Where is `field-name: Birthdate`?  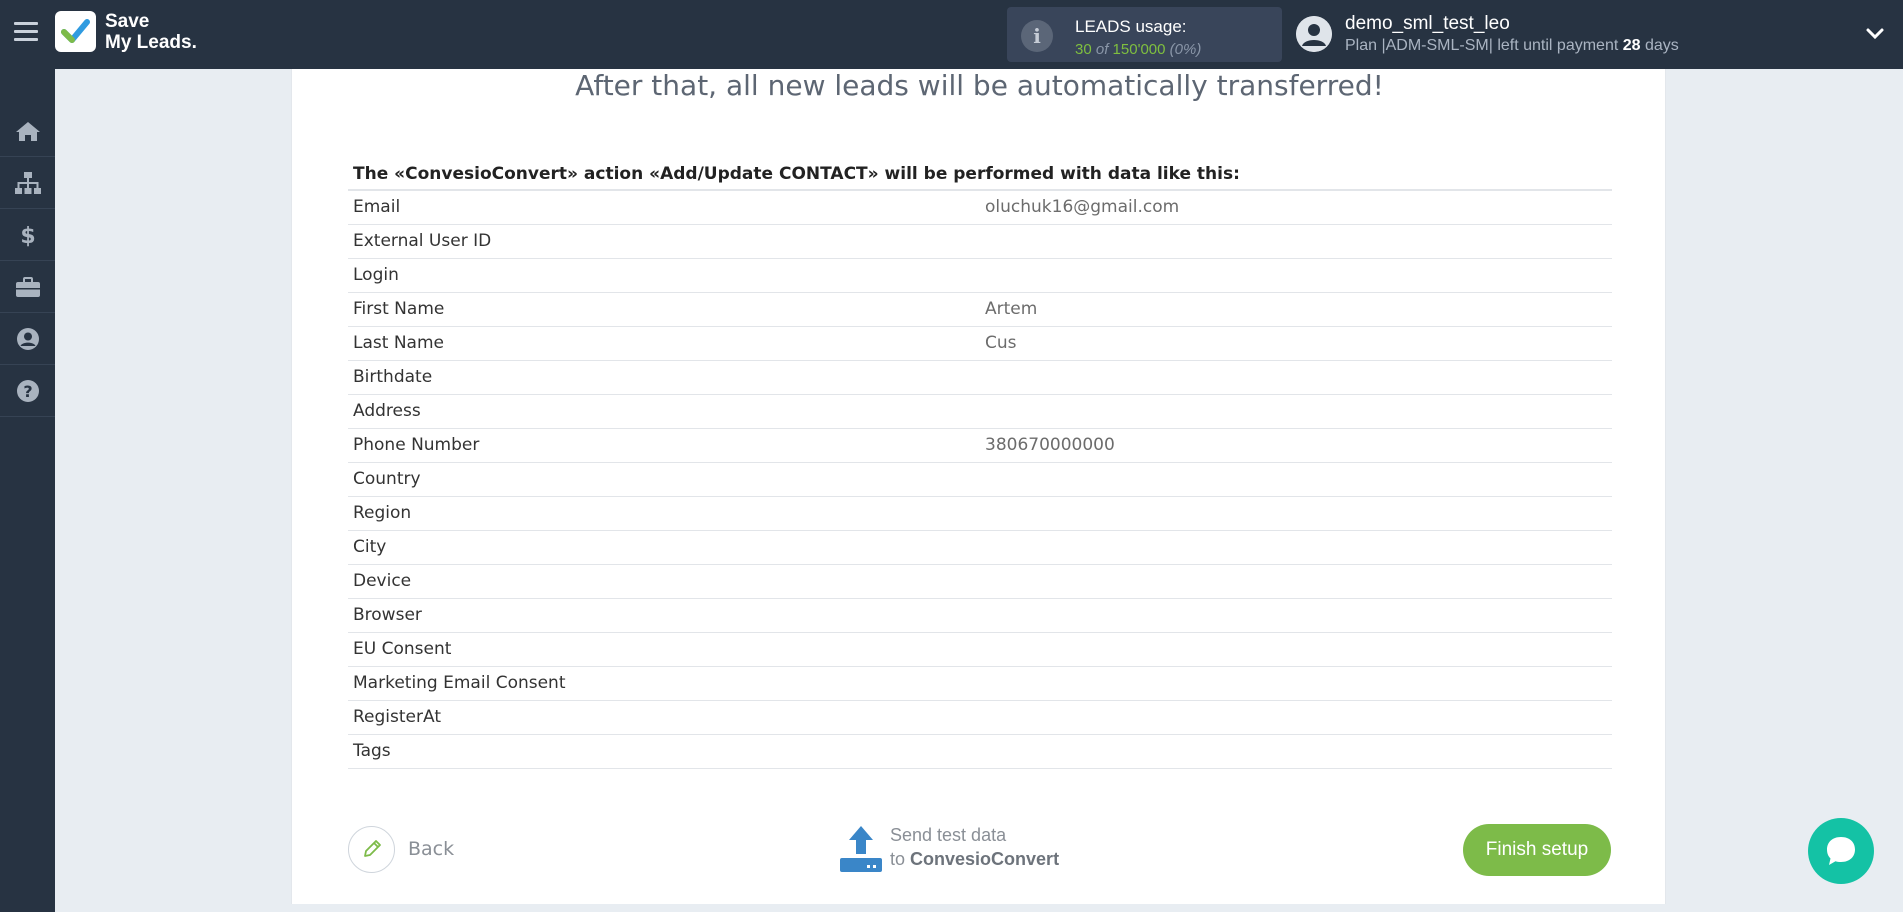
field-name: Birthdate is located at coordinates (393, 377).